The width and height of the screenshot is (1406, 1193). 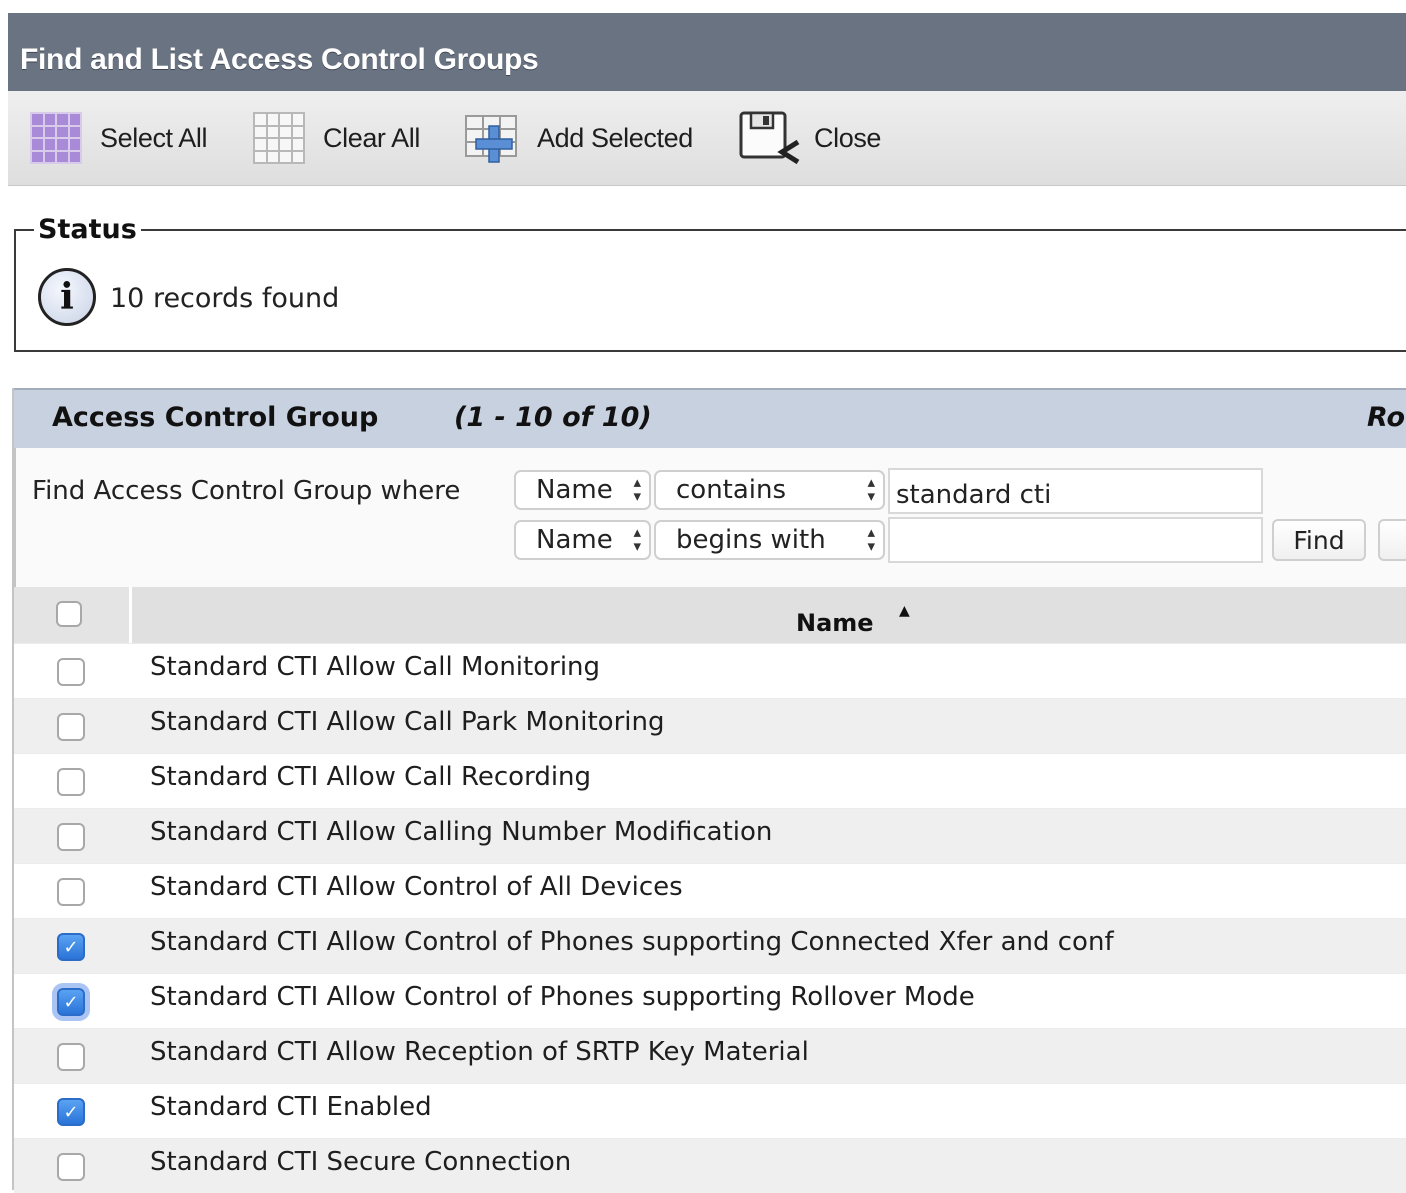 What do you see at coordinates (87, 229) in the screenshot?
I see `status-legend: Status` at bounding box center [87, 229].